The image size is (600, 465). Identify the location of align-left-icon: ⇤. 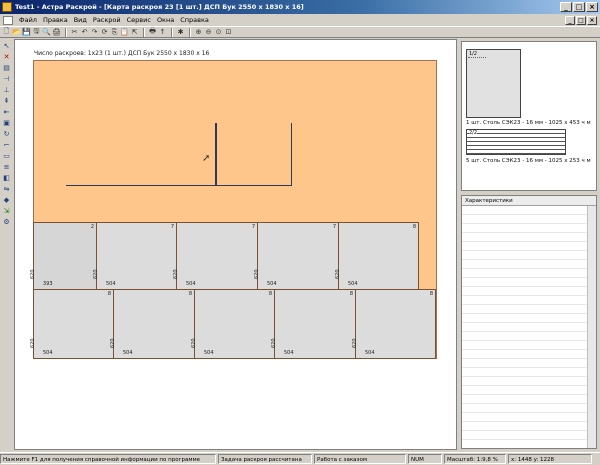
(7, 112).